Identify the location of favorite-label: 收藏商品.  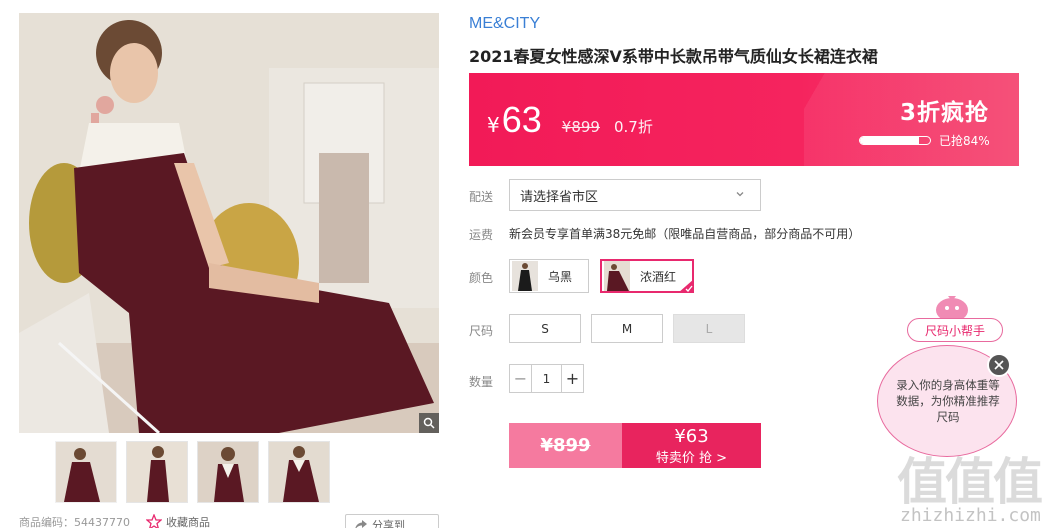
(188, 522).